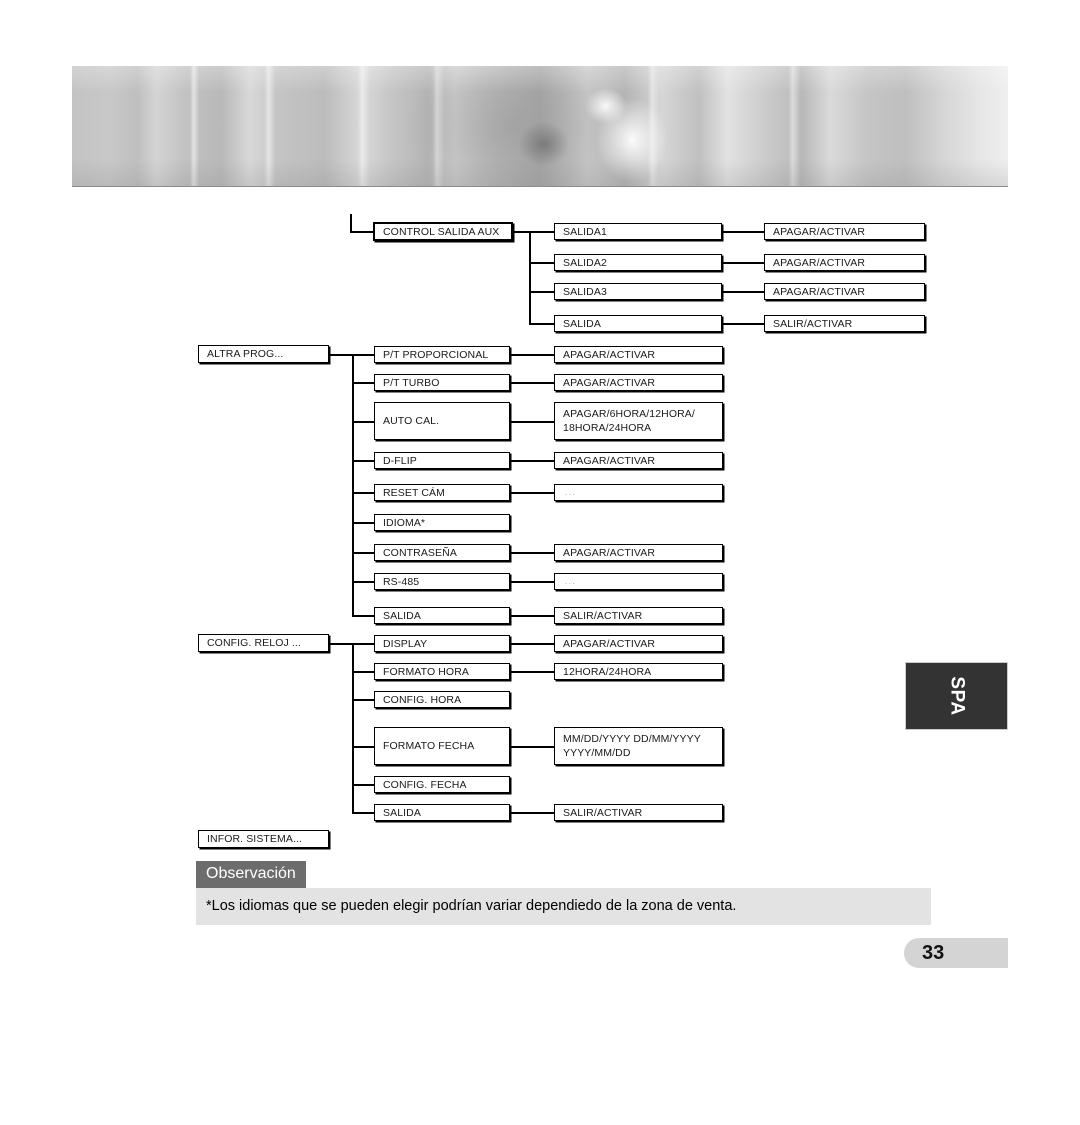  What do you see at coordinates (442, 522) in the screenshot?
I see `node-idioma: IDIOMA*` at bounding box center [442, 522].